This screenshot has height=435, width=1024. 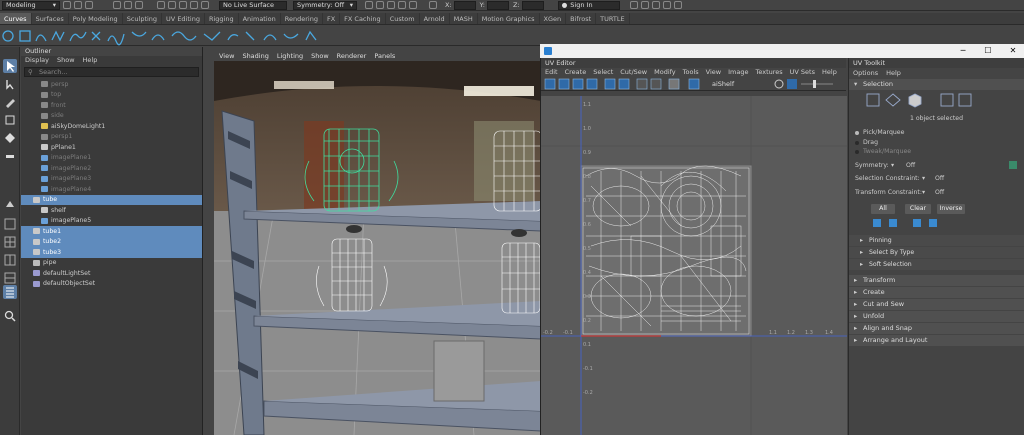 I want to click on viewport-menu-shading: Shading, so click(x=255, y=56).